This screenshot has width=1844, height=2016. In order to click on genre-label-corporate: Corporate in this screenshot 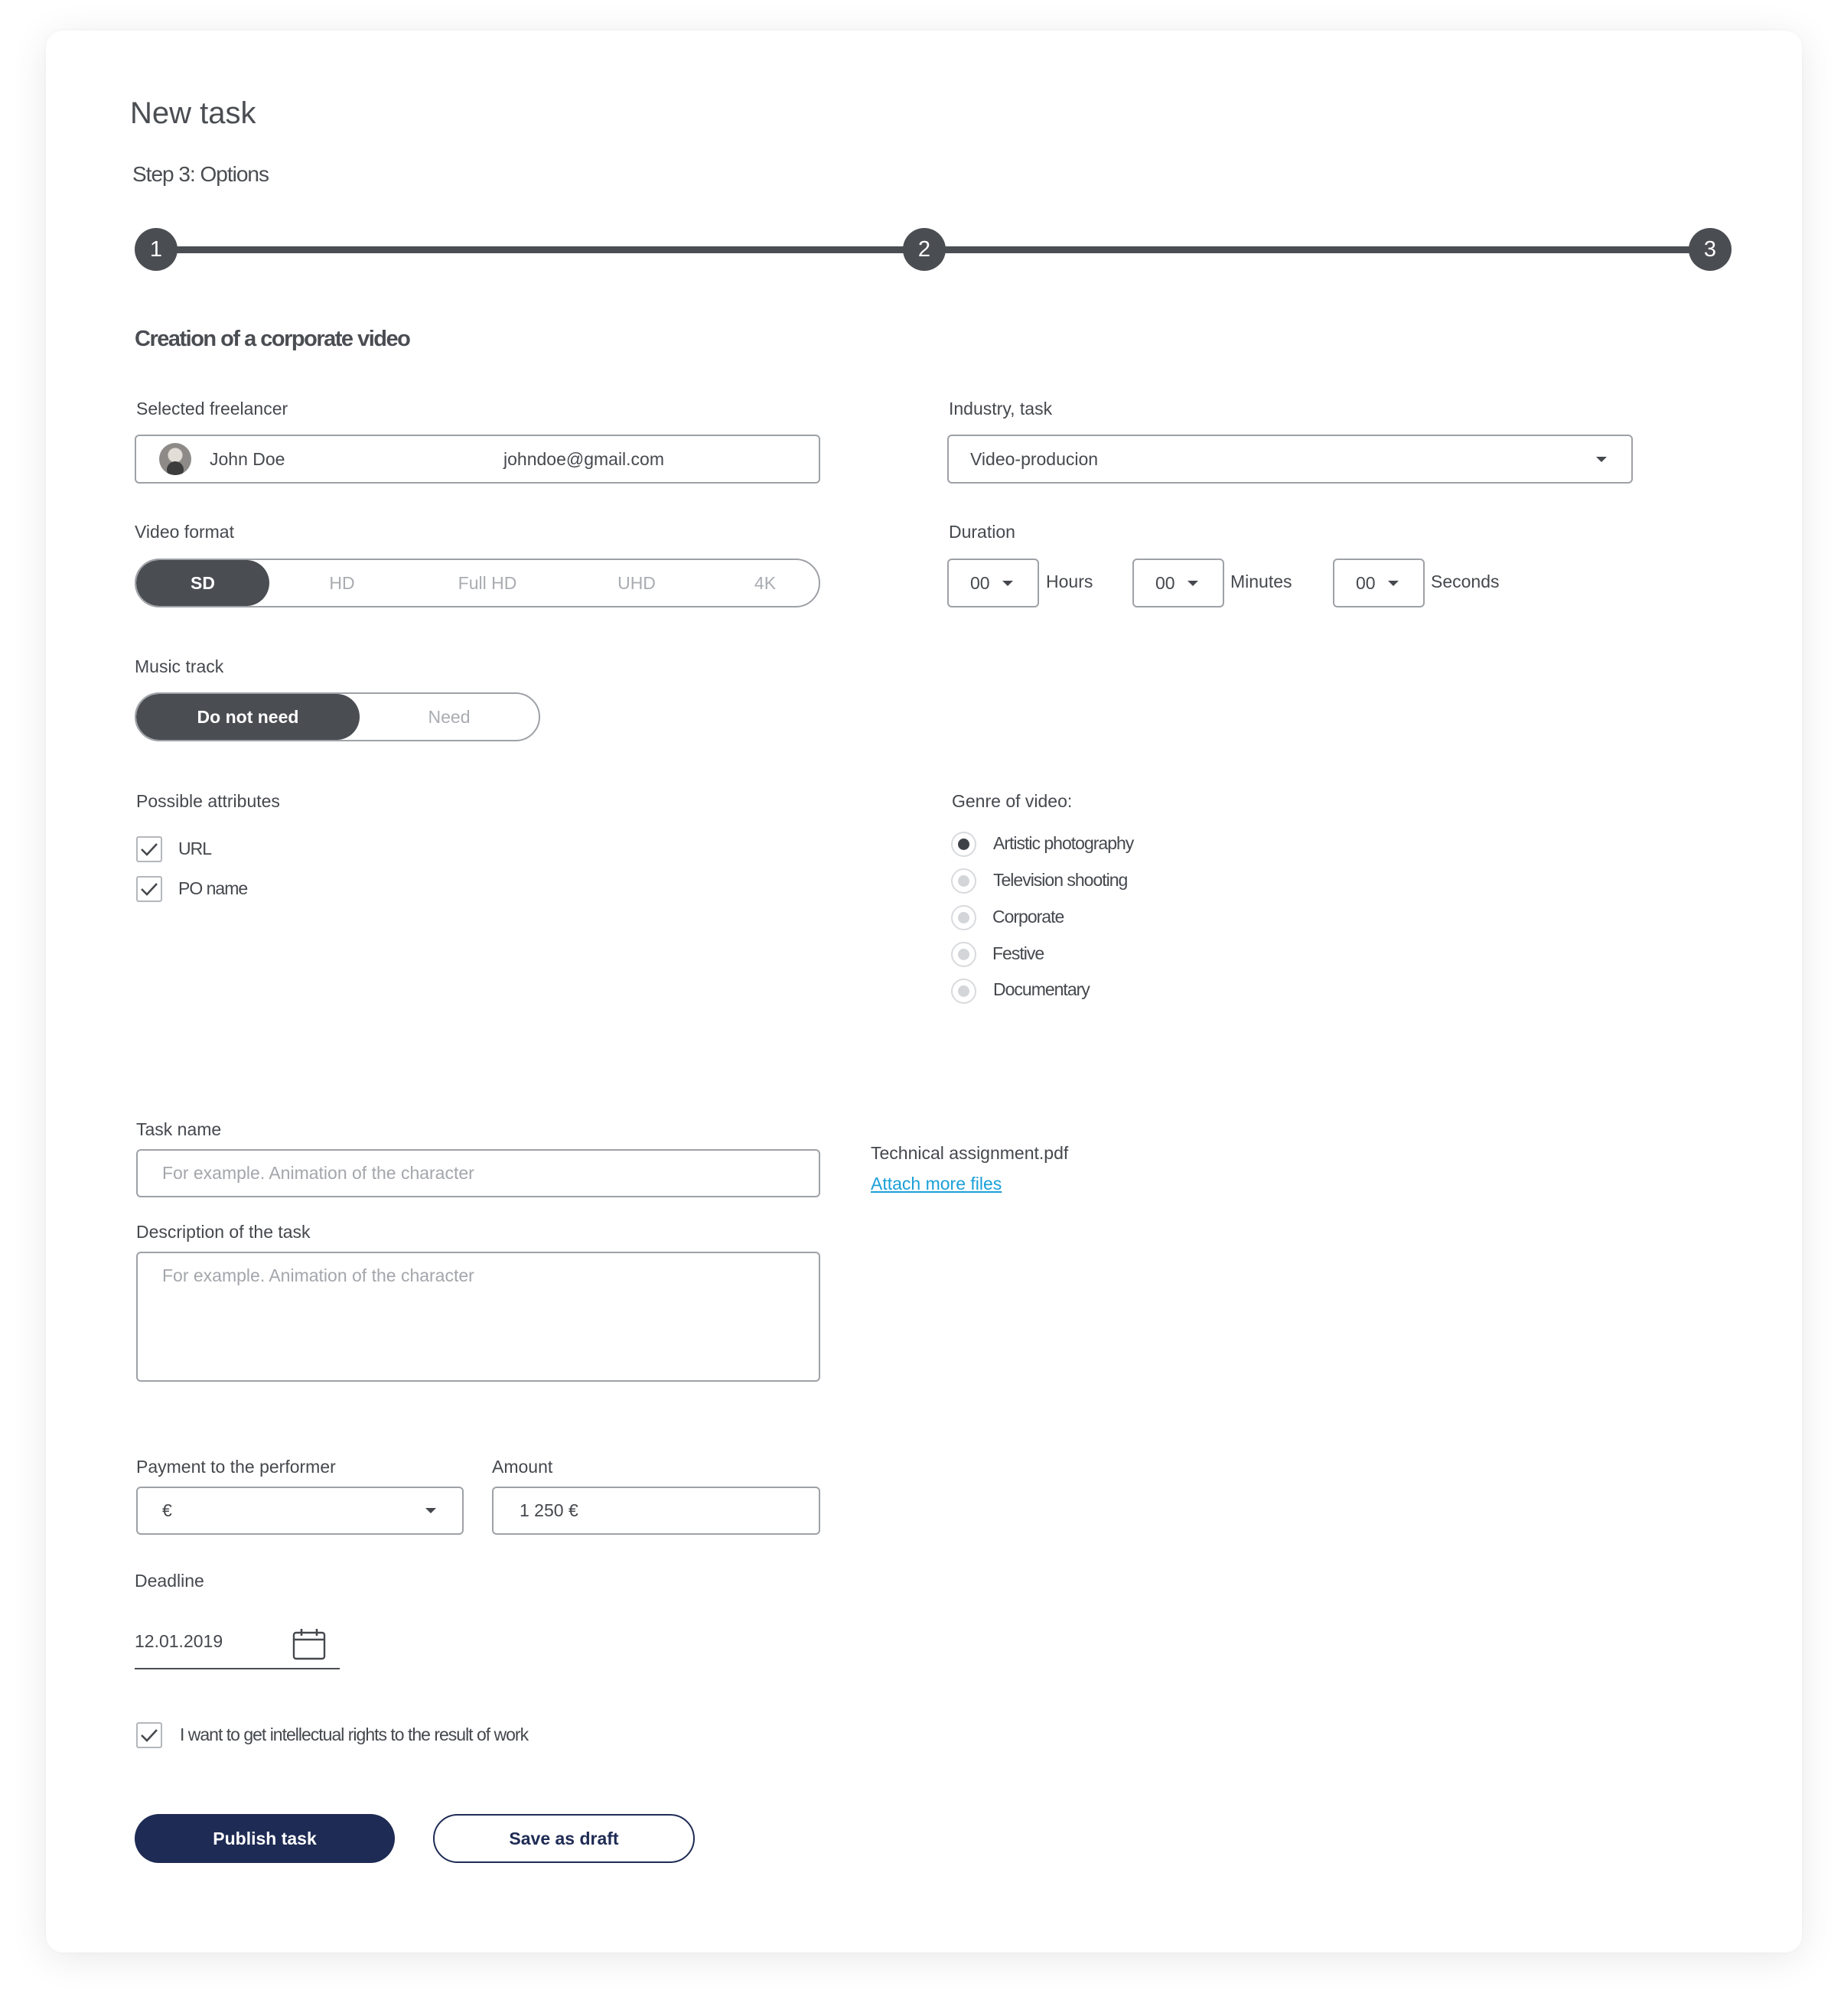, I will do `click(1028, 917)`.